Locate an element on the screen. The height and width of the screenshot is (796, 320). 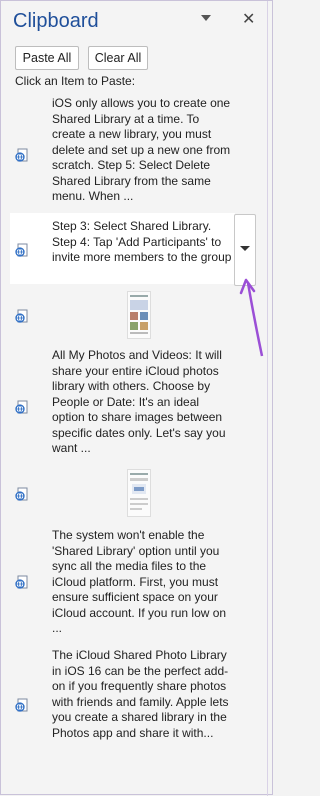
instruction-label: Click an Item to Paste: is located at coordinates (75, 81).